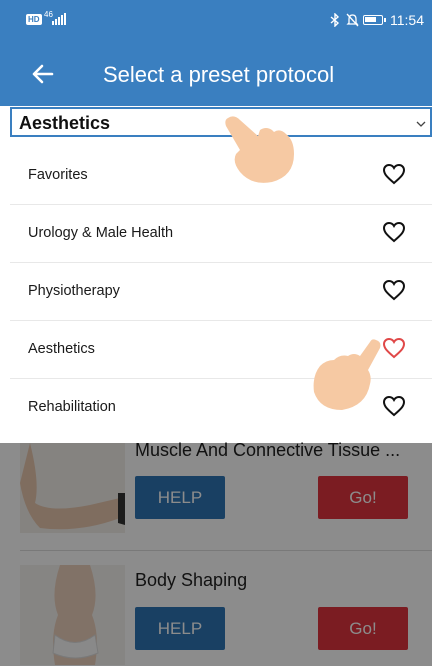 The height and width of the screenshot is (670, 432). I want to click on heart-favorite-icon, so click(394, 348).